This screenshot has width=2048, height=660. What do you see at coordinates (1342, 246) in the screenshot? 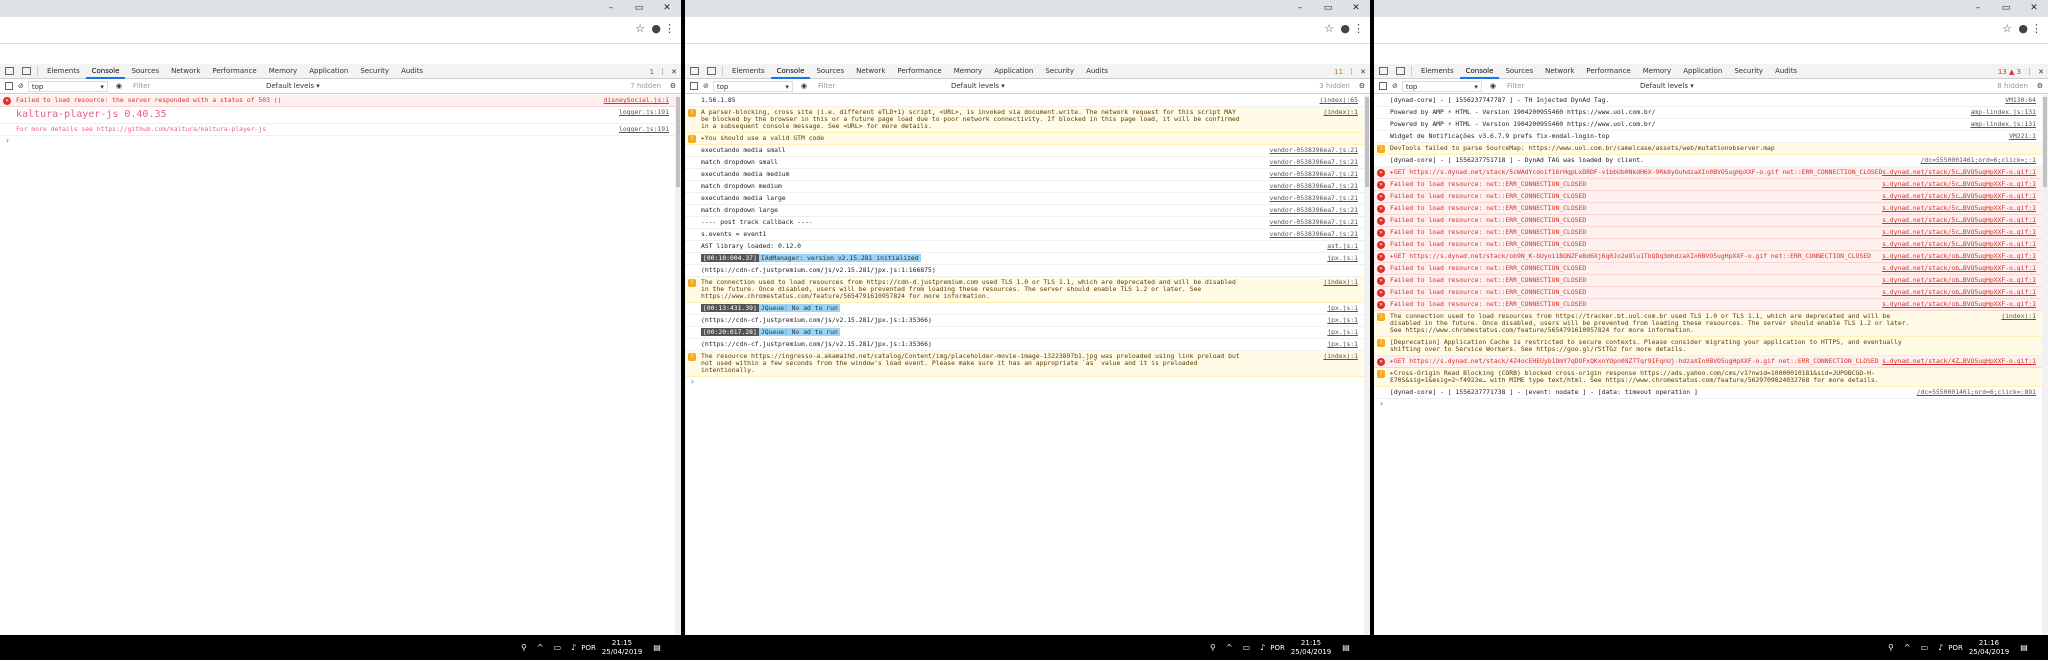
I see `source-link: ast.js:1` at bounding box center [1342, 246].